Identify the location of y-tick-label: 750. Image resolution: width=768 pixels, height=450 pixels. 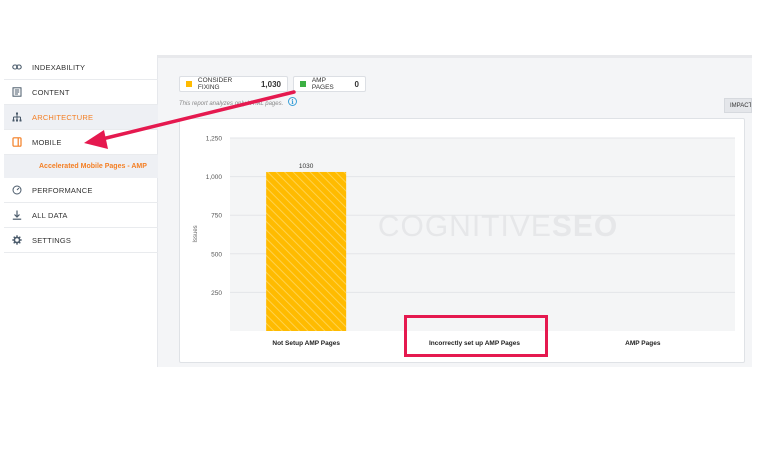
(216, 216).